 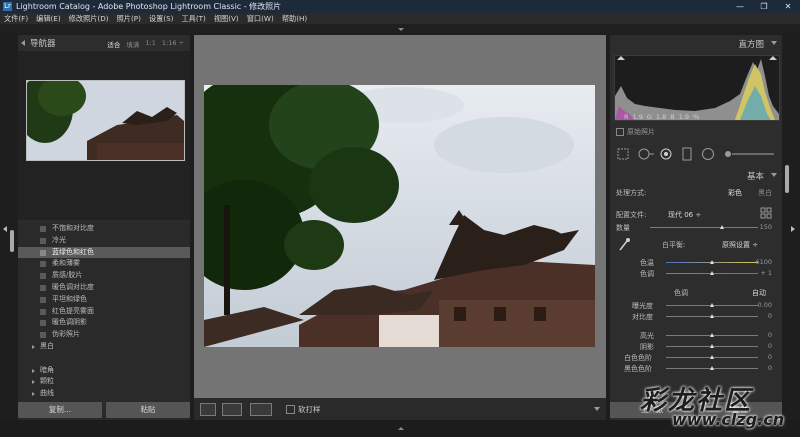 I want to click on preset-icon, so click(x=43, y=311).